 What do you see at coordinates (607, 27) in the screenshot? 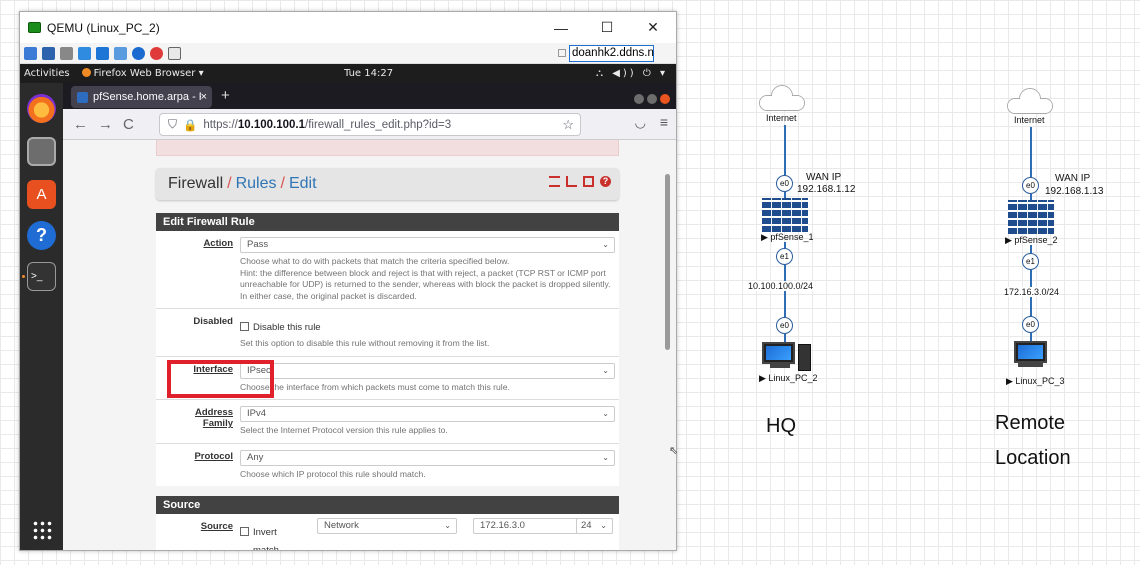
I see `maximize-button: ☐` at bounding box center [607, 27].